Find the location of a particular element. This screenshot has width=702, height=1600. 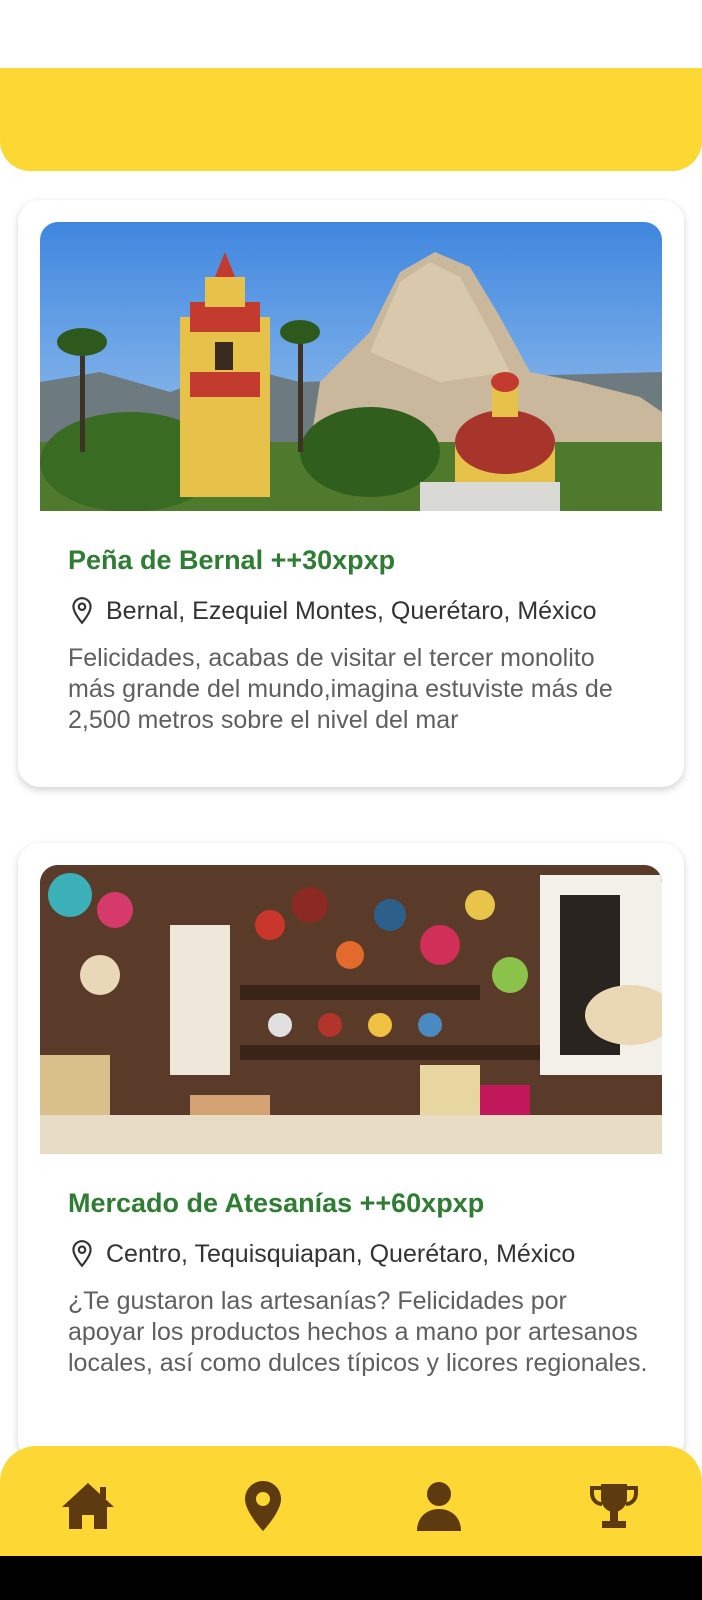

nav-achievements-button is located at coordinates (614, 1506).